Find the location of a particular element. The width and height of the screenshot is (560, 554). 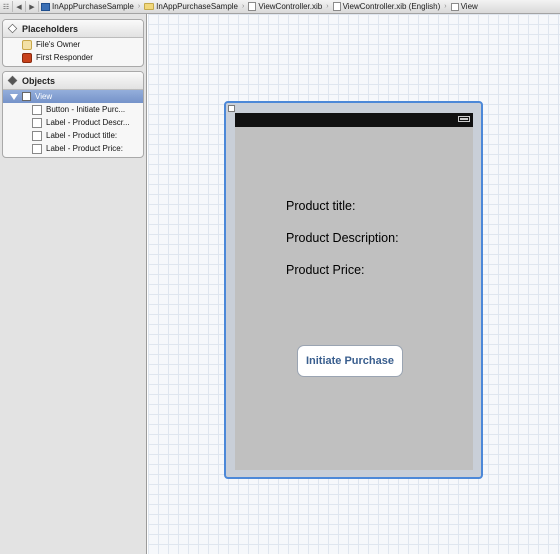

placeholder-first-responder: First Responder is located at coordinates (73, 57).